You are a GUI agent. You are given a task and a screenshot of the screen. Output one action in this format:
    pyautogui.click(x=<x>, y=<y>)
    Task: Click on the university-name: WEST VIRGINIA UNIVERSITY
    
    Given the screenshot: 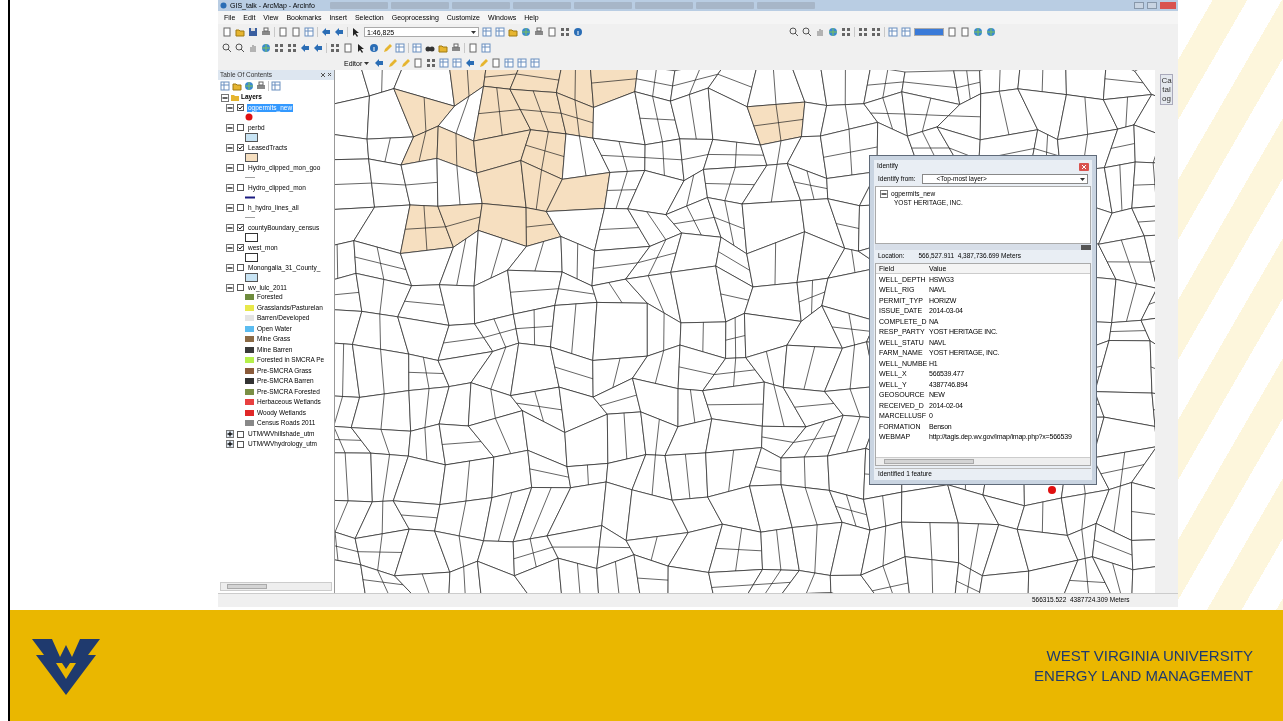 What is the action you would take?
    pyautogui.click(x=1149, y=655)
    